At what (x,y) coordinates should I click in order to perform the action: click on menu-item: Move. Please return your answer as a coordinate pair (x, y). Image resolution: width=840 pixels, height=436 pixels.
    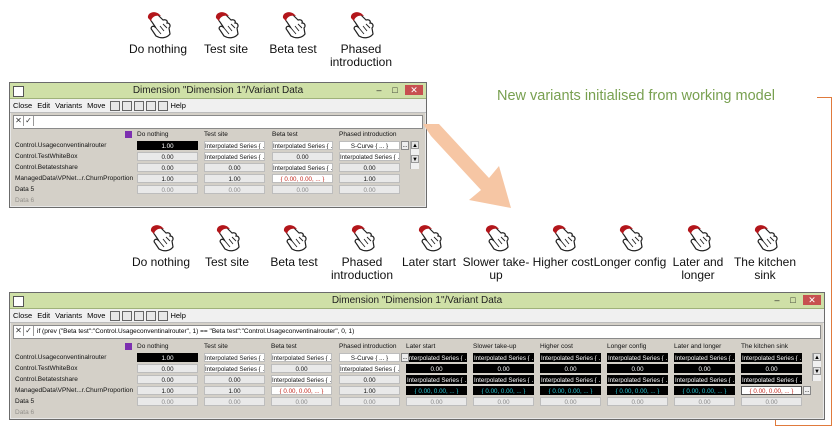
    Looking at the image, I should click on (96, 105).